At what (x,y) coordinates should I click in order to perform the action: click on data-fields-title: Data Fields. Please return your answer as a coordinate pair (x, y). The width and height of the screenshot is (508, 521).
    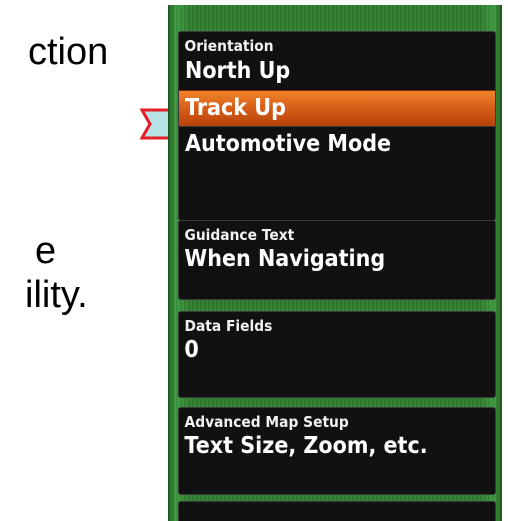
    Looking at the image, I should click on (228, 326).